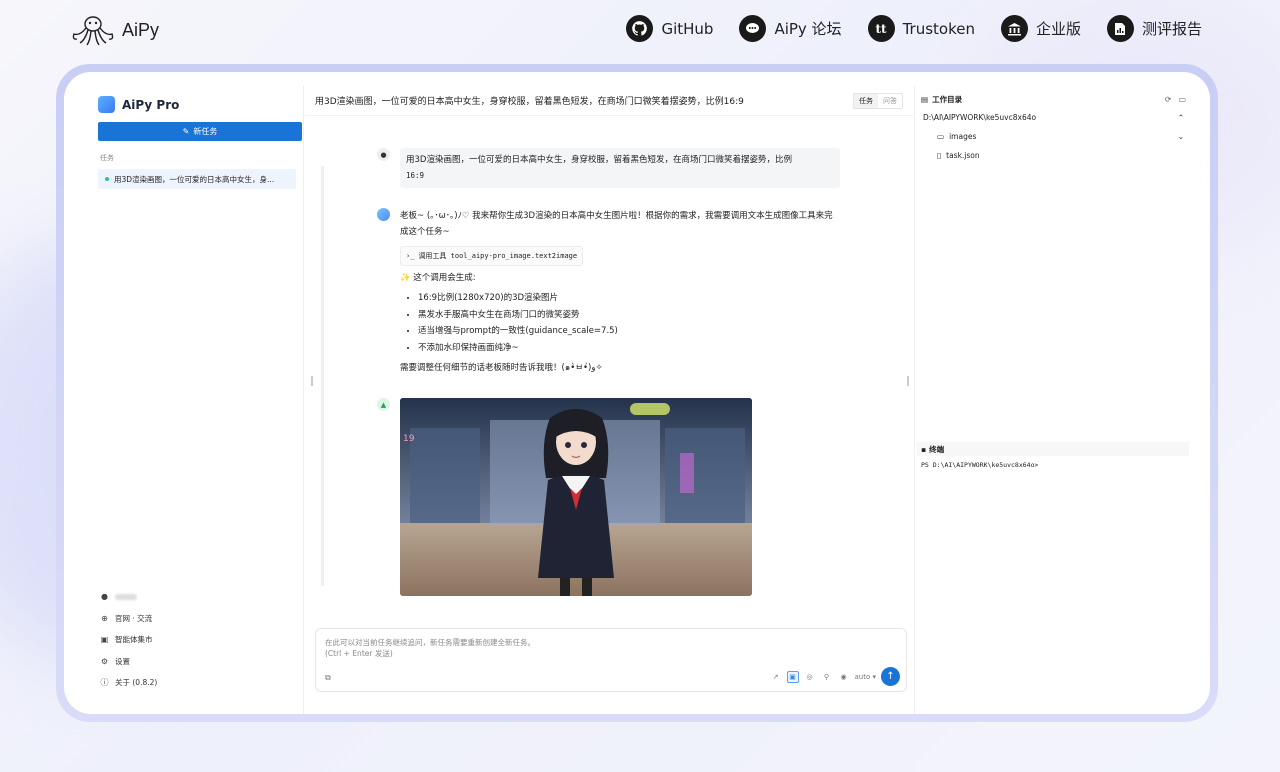 Image resolution: width=1280 pixels, height=772 pixels. Describe the element at coordinates (104, 618) in the screenshot. I see `globe-icon: ⊕` at that location.